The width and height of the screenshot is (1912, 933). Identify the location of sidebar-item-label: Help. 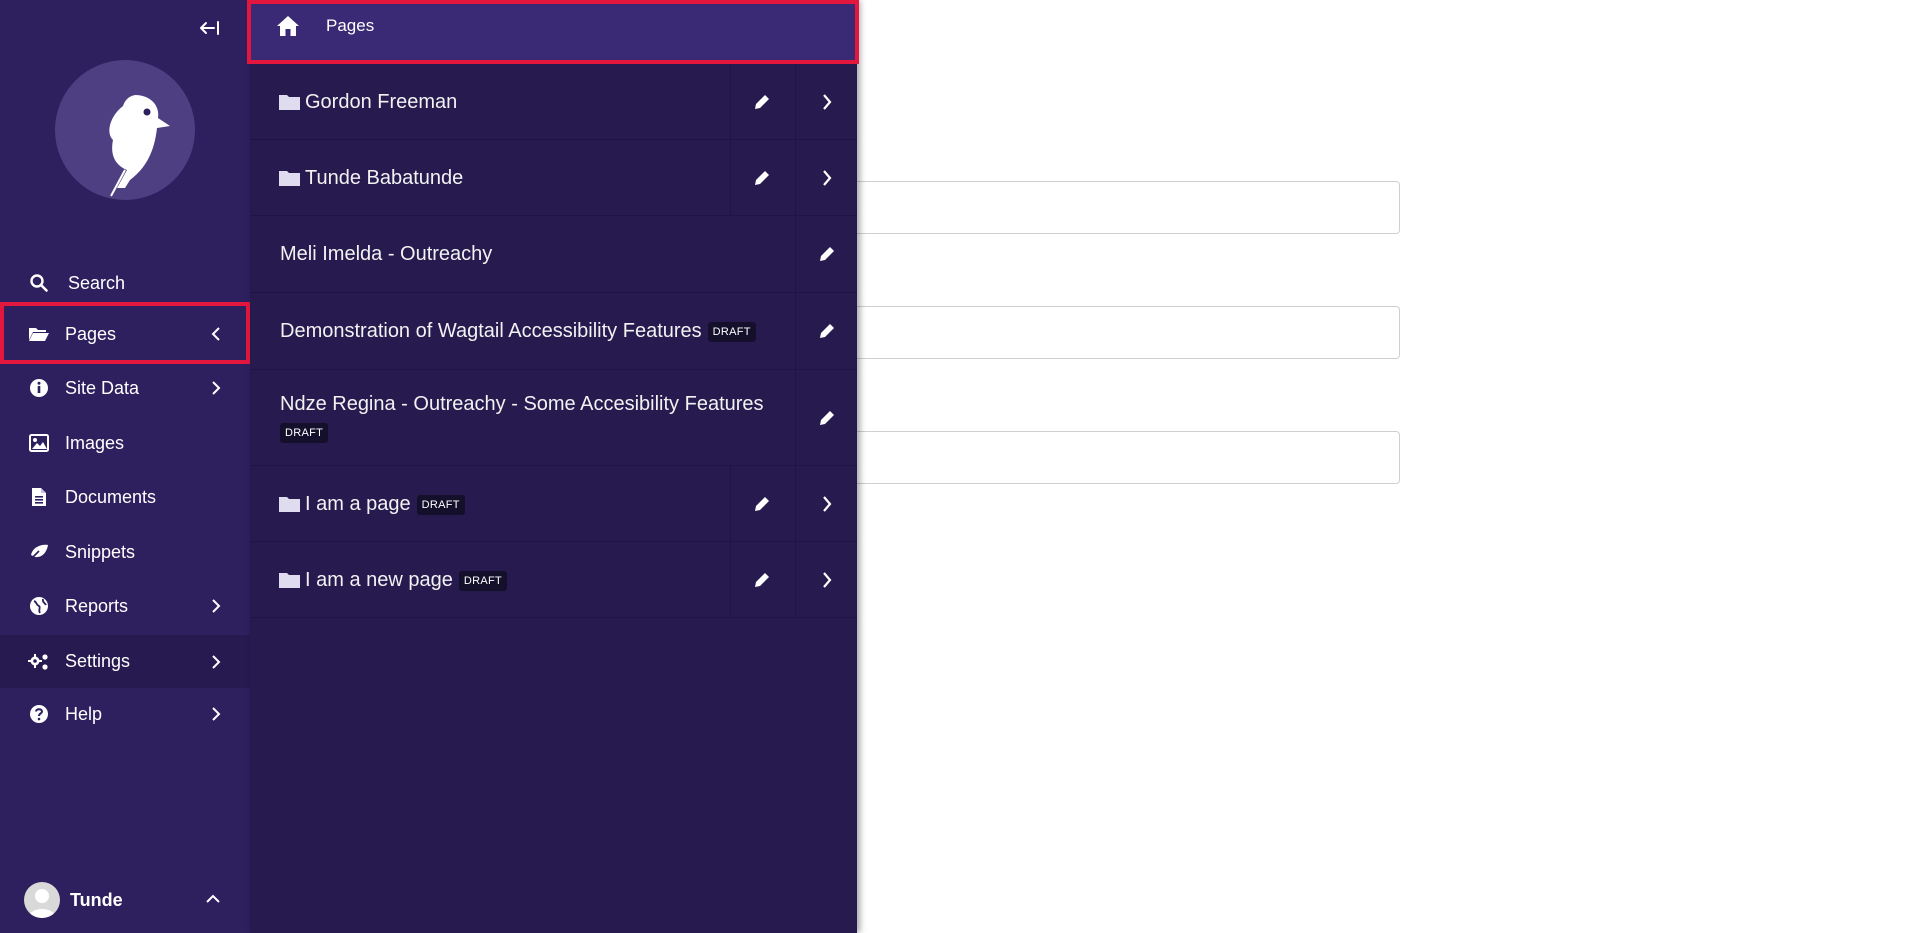
(84, 713).